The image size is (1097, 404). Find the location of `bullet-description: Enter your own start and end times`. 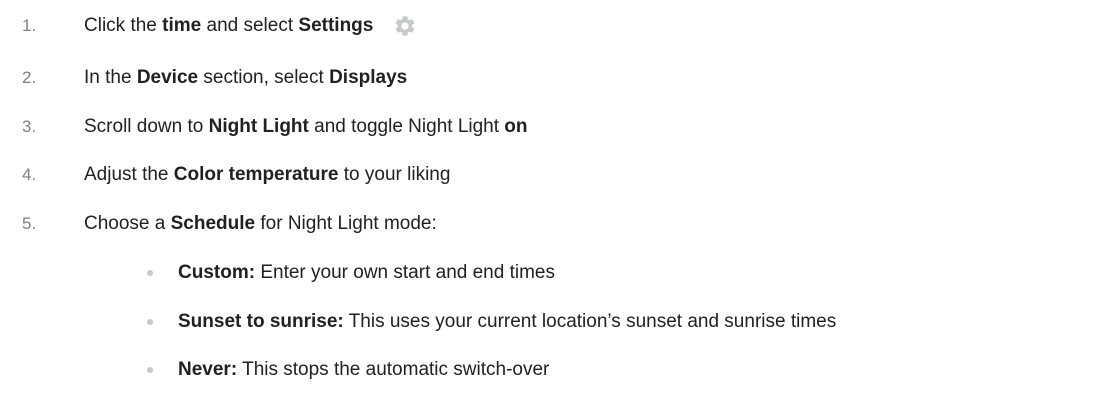

bullet-description: Enter your own start and end times is located at coordinates (405, 272).